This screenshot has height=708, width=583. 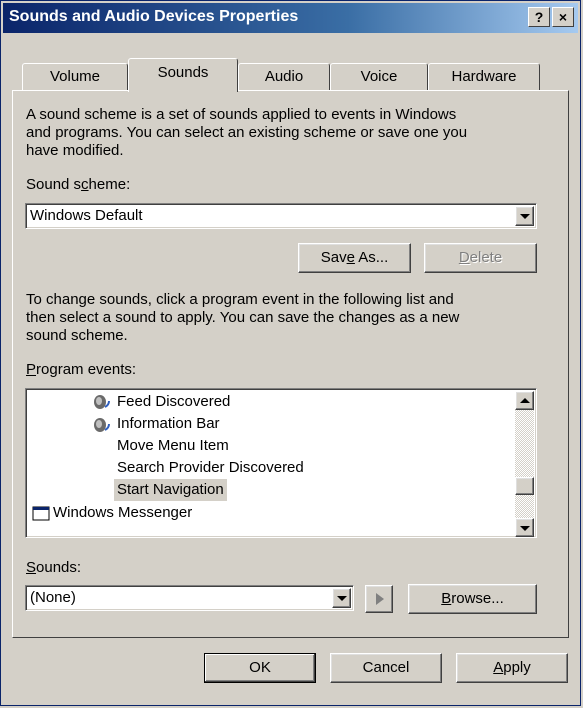 What do you see at coordinates (524, 486) in the screenshot?
I see `scroll-thumb` at bounding box center [524, 486].